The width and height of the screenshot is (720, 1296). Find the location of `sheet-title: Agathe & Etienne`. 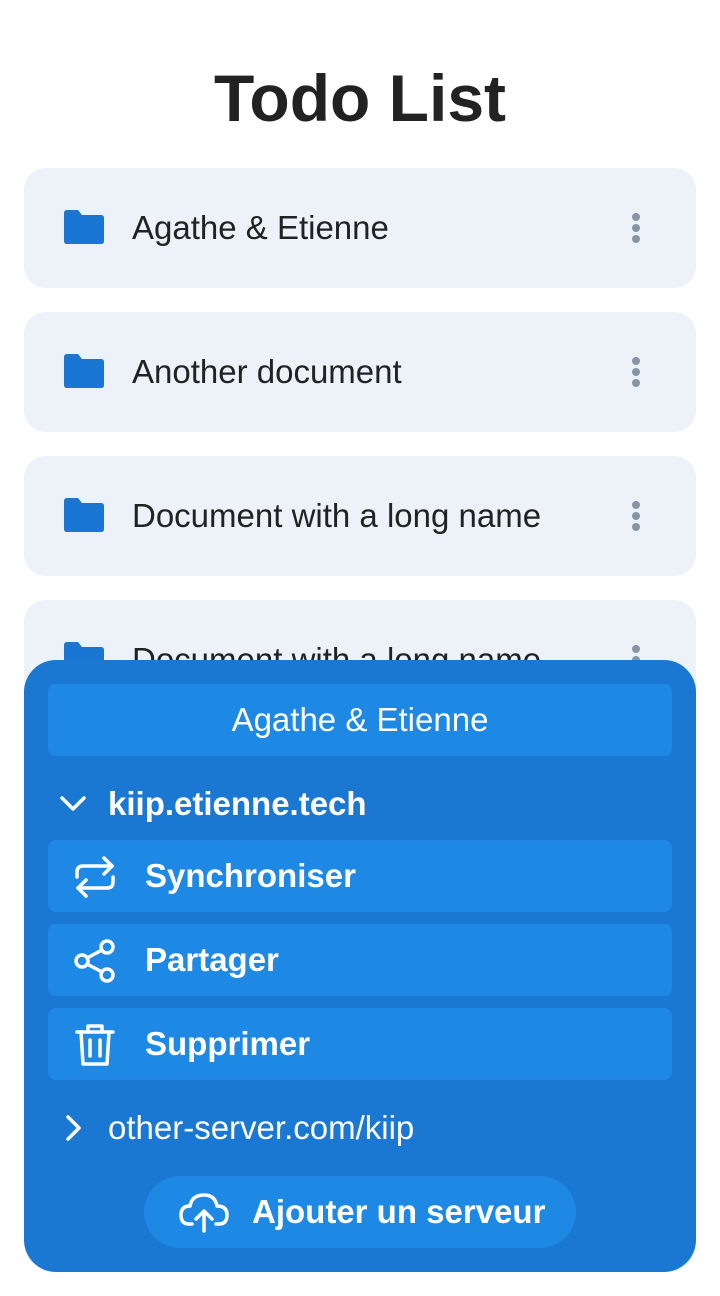

sheet-title: Agathe & Etienne is located at coordinates (360, 720).